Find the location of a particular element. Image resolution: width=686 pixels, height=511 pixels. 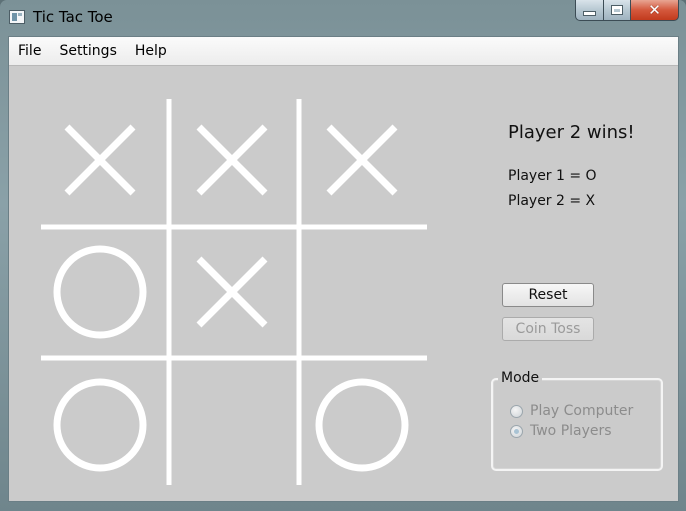

close-button: ✕ is located at coordinates (655, 10).